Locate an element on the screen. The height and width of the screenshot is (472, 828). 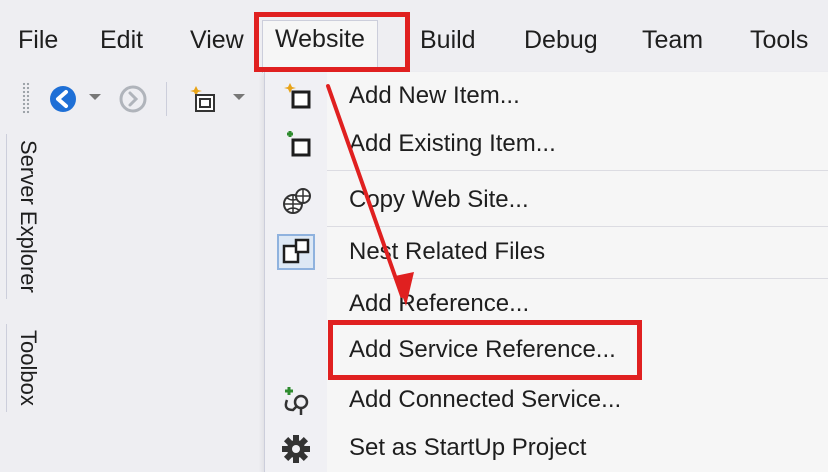
menu-tools: Tools is located at coordinates (779, 40).